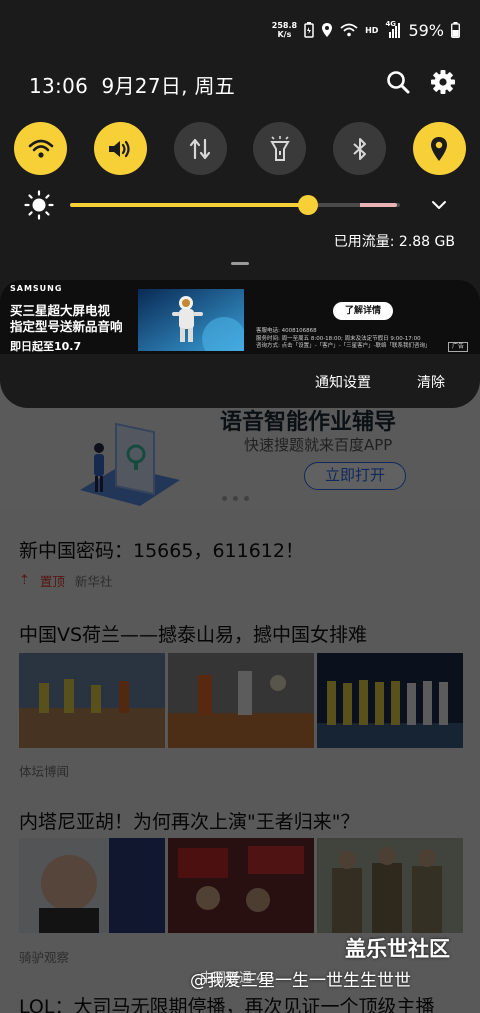  Describe the element at coordinates (426, 30) in the screenshot. I see `battery-percent: 59%` at that location.